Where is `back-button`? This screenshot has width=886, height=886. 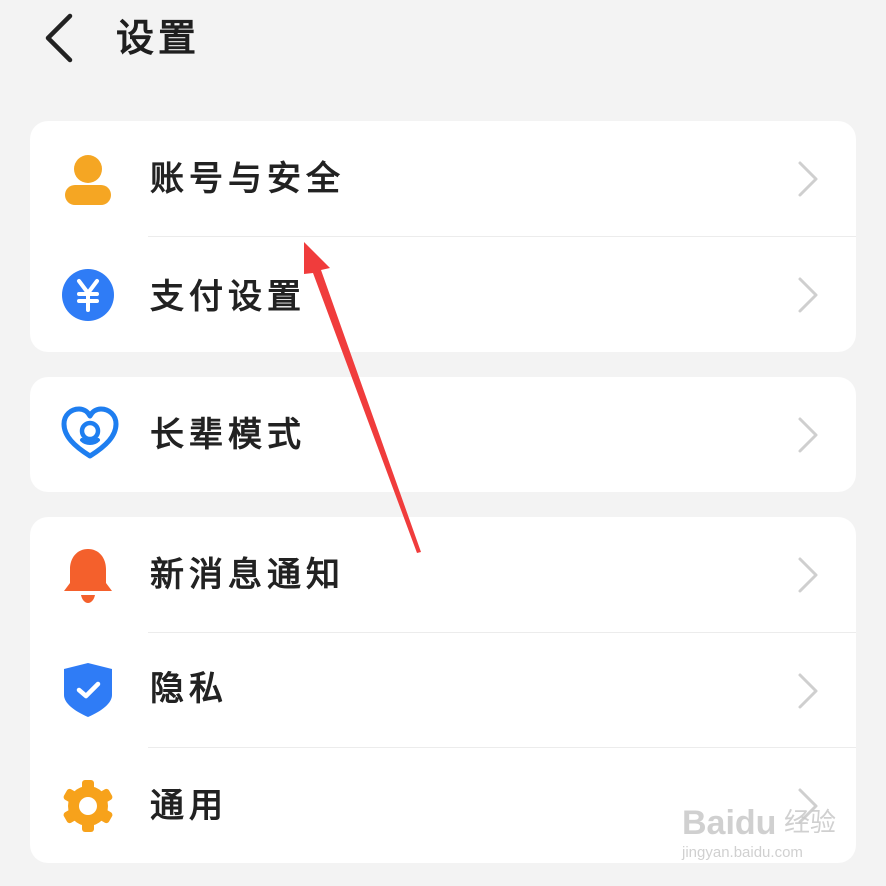 back-button is located at coordinates (60, 38).